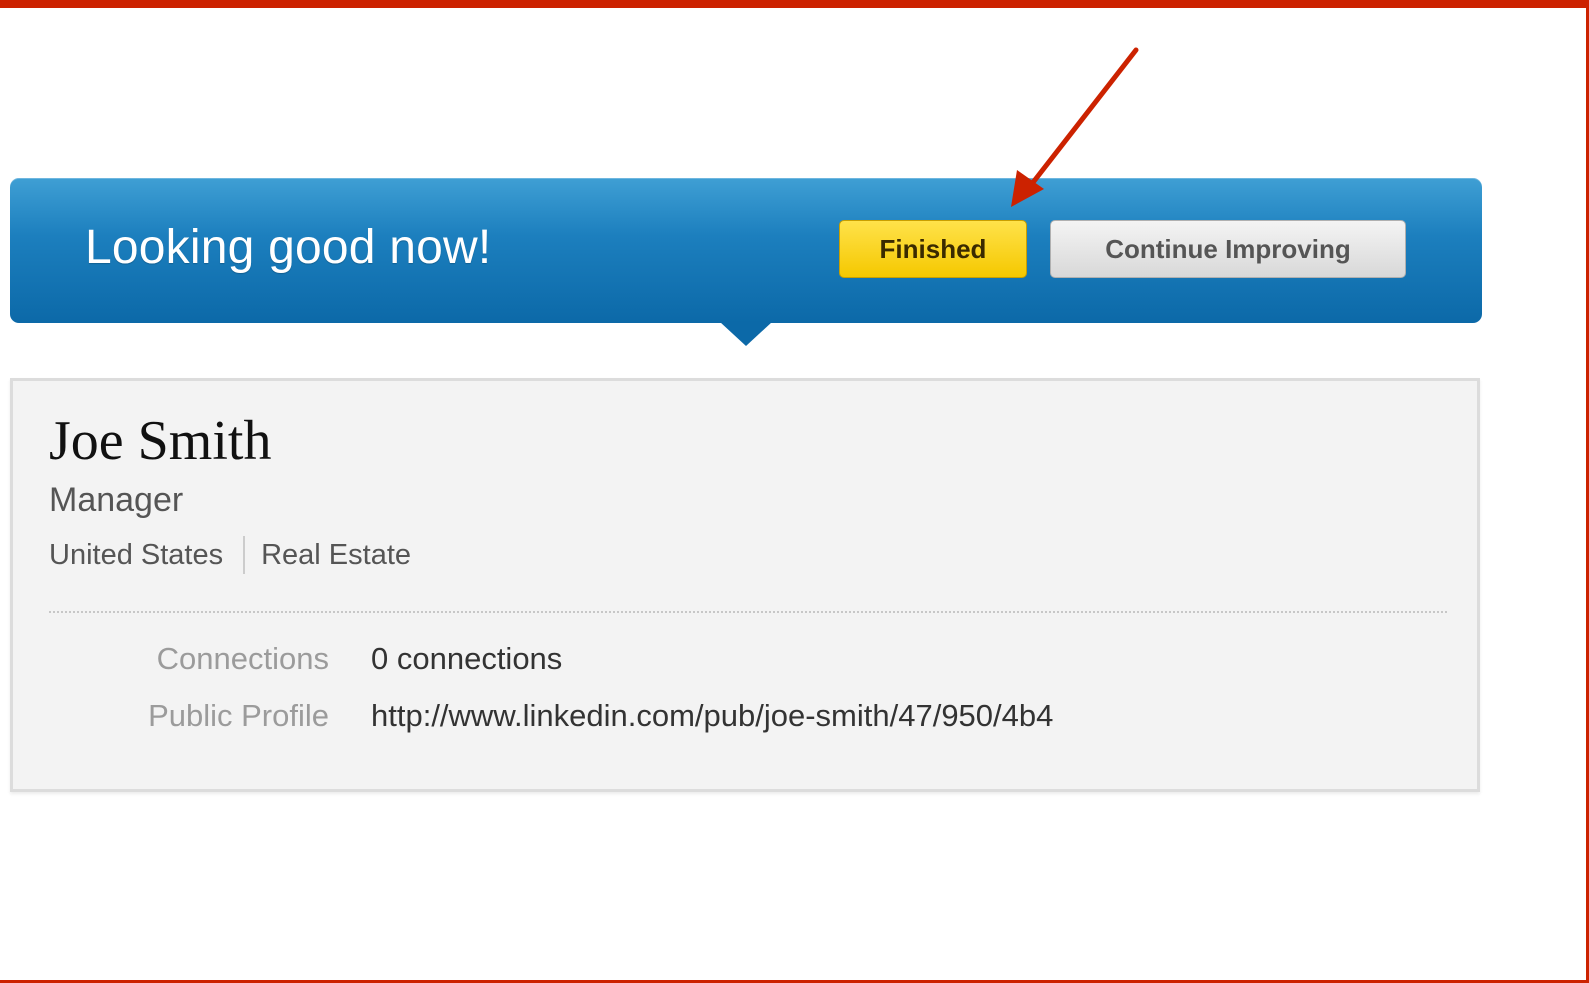 This screenshot has height=983, width=1589. Describe the element at coordinates (748, 612) in the screenshot. I see `dotted-divider` at that location.